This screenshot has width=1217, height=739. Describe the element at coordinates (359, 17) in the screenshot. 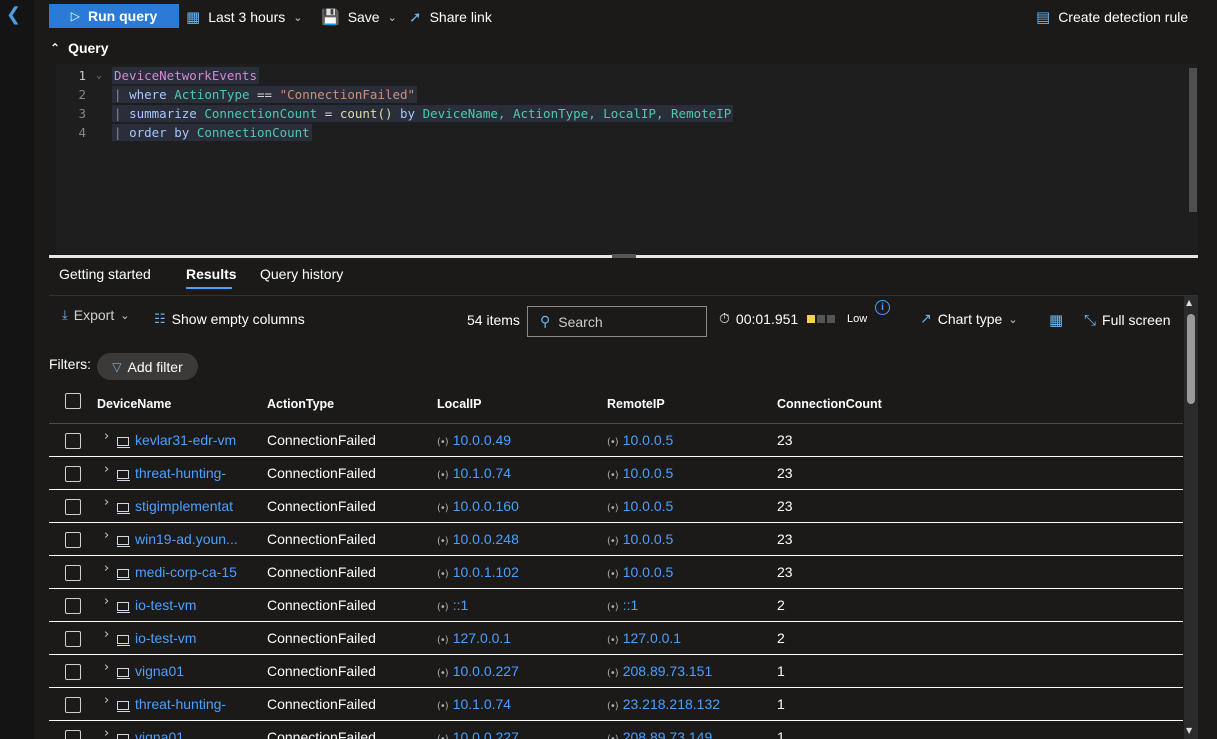

I see `save-button: 💾 Save ⌄` at that location.